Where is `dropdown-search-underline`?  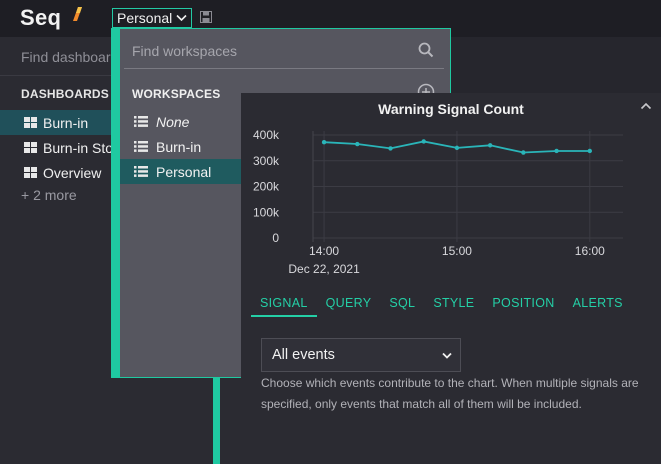 dropdown-search-underline is located at coordinates (284, 68).